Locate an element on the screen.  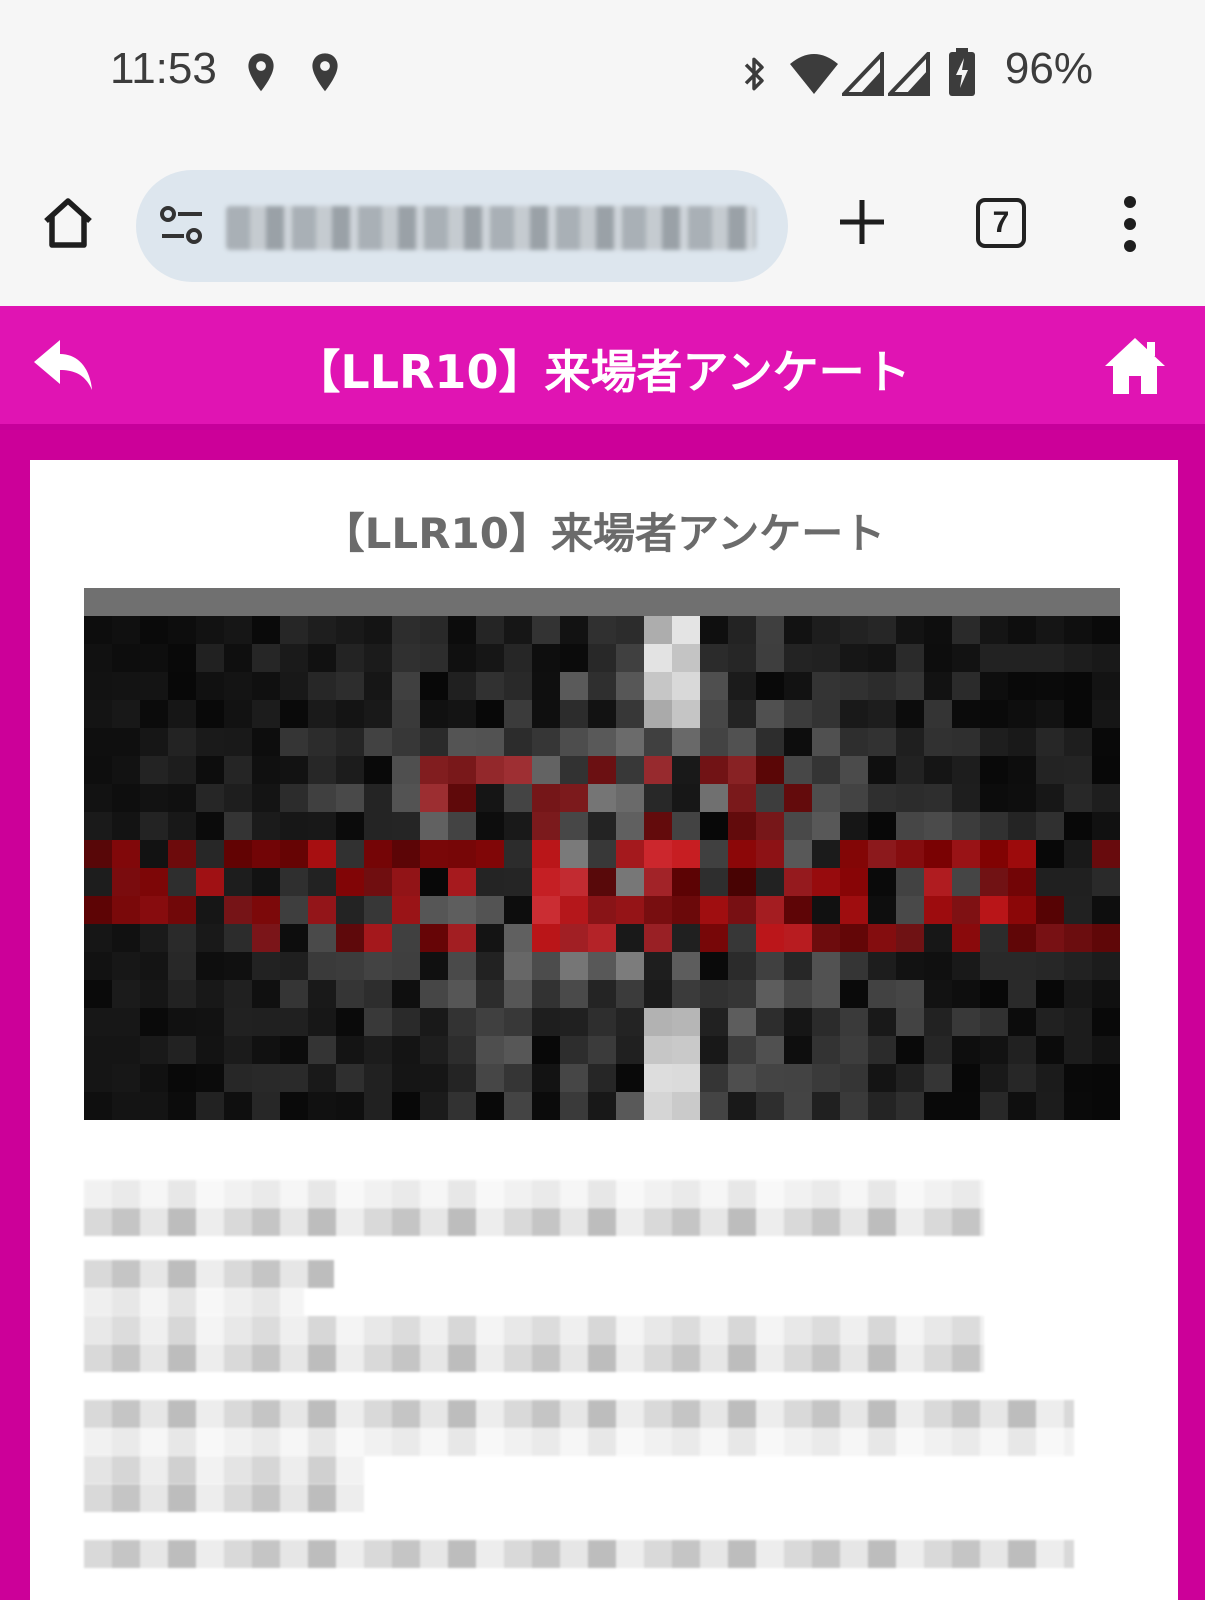
plus-icon is located at coordinates (862, 222).